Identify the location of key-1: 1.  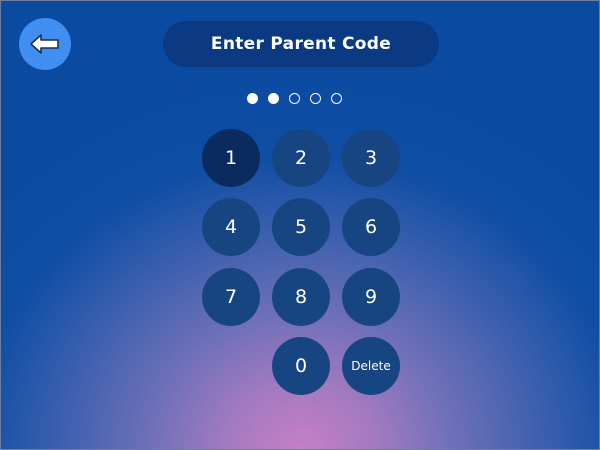
(231, 158).